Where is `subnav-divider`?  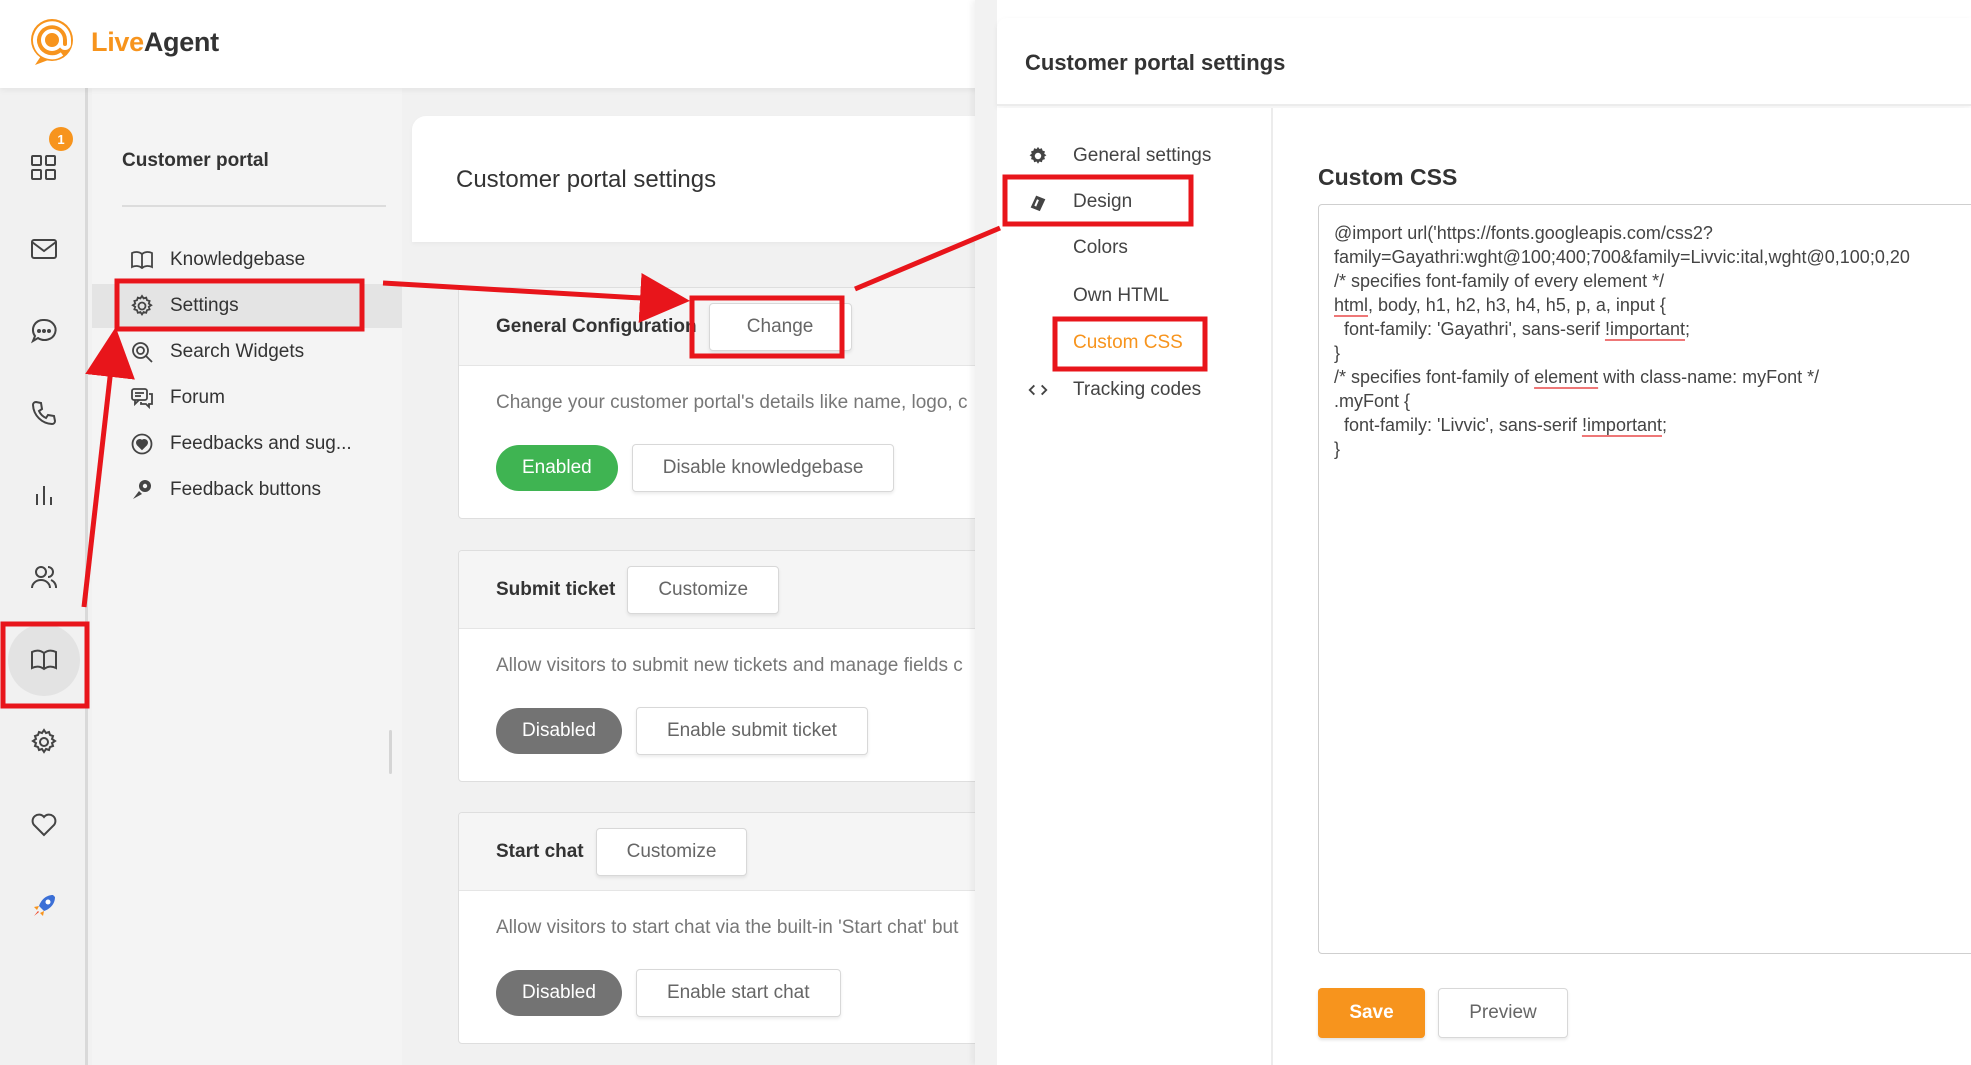
subnav-divider is located at coordinates (254, 206).